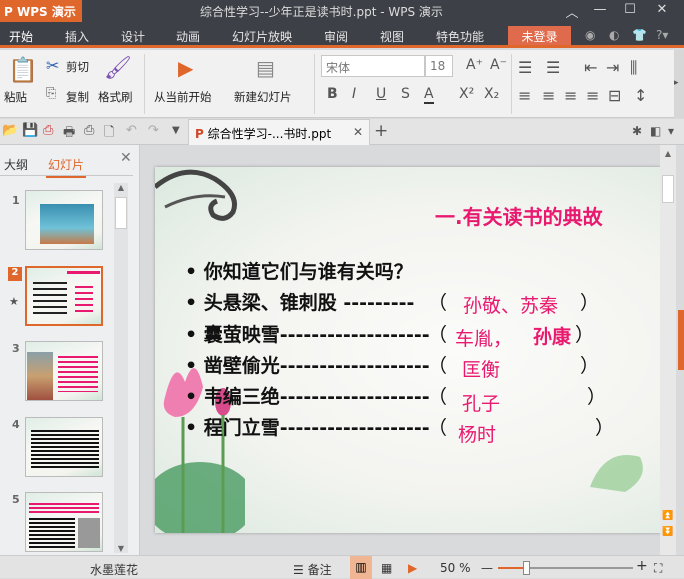 The image size is (684, 579). Describe the element at coordinates (16, 164) in the screenshot. I see `tab-outline: 大纲` at that location.